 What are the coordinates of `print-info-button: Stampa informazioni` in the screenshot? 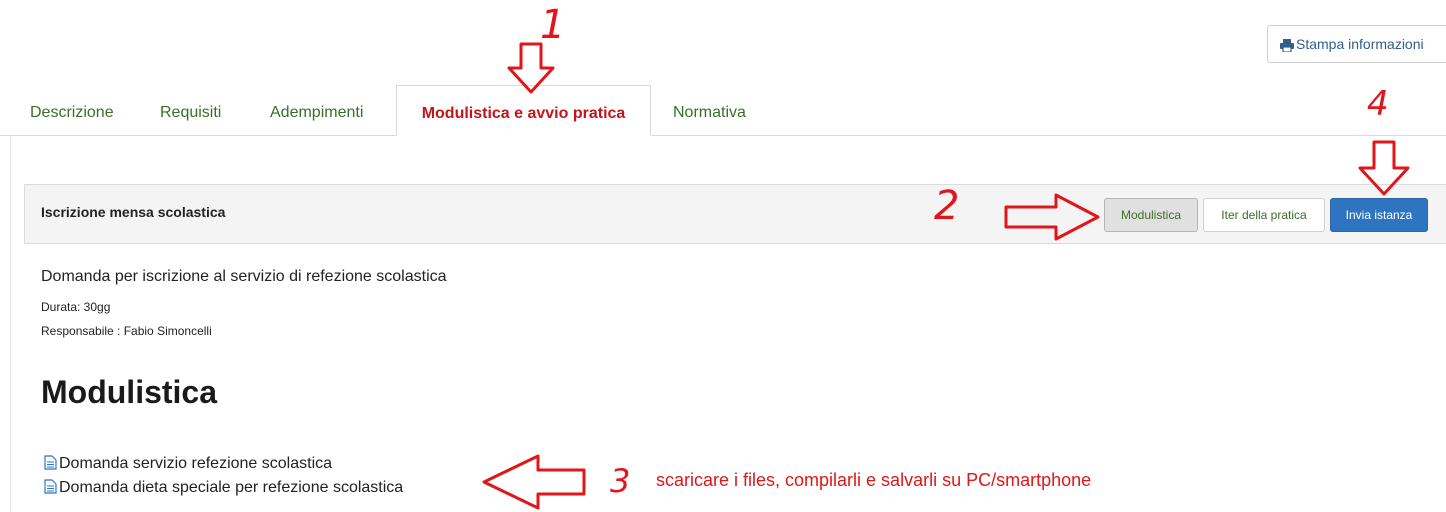 It's located at (1356, 44).